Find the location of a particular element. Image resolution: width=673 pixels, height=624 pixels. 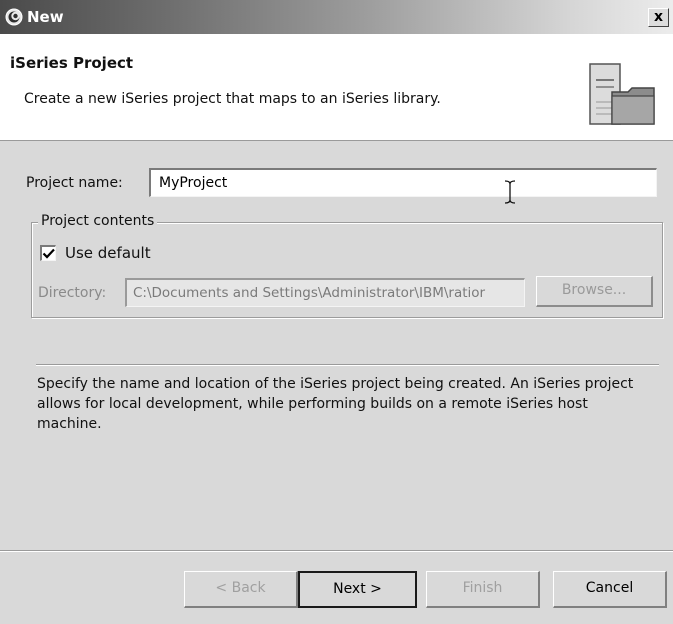

directory-input is located at coordinates (325, 292).